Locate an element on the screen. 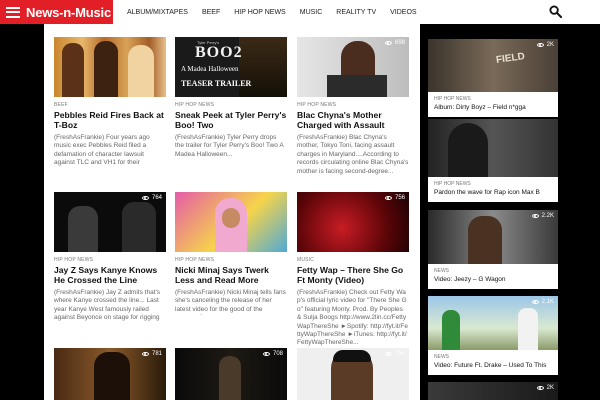 The width and height of the screenshot is (600, 400). brand-bar: News-n-Music is located at coordinates (56, 12).